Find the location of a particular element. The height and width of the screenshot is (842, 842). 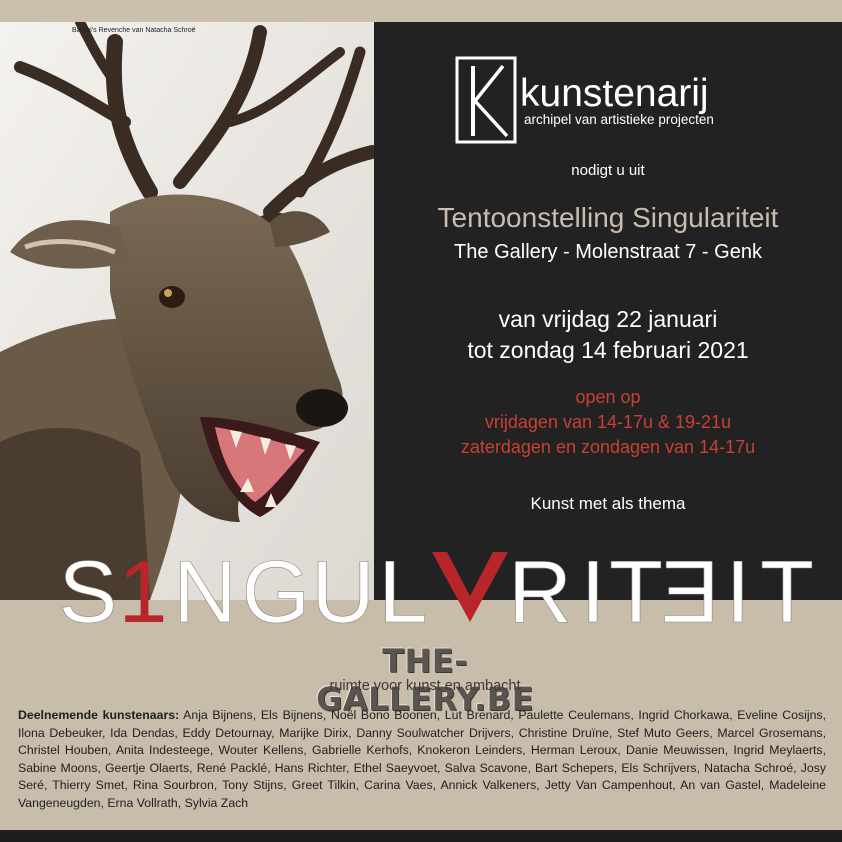

wordmark-letter is located at coordinates (470, 587).